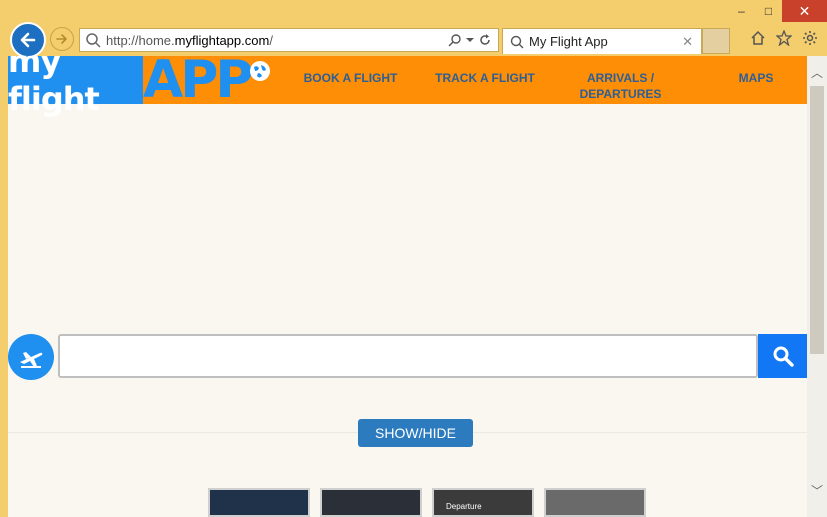 Image resolution: width=827 pixels, height=517 pixels. Describe the element at coordinates (408, 356) in the screenshot. I see `flight-search-input` at that location.